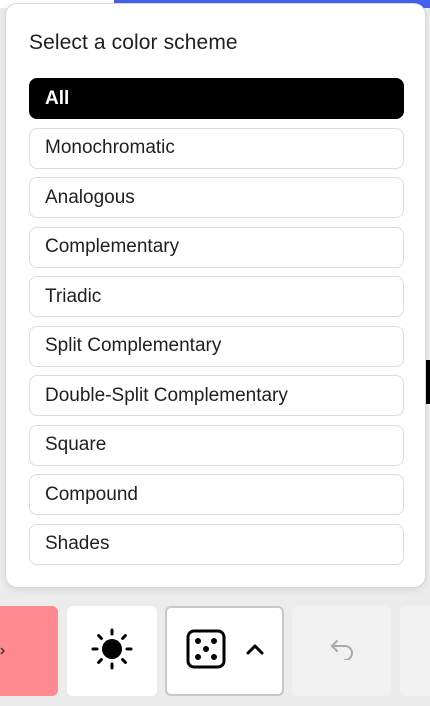  I want to click on sun-icon, so click(112, 651).